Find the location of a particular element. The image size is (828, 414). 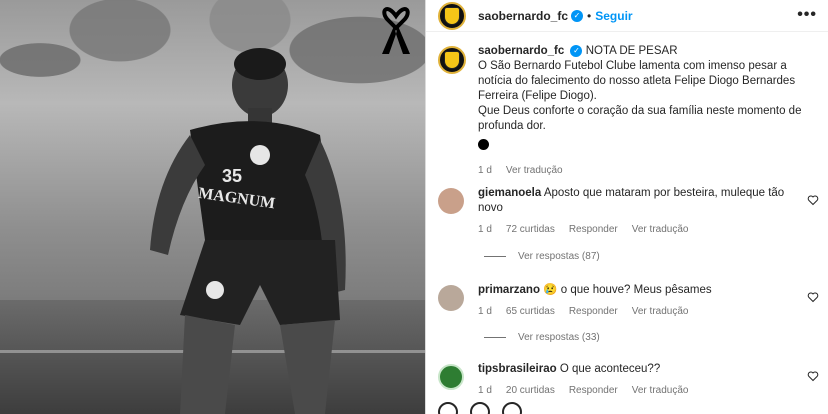

caption-translate-link: Ver tradução is located at coordinates (534, 170).